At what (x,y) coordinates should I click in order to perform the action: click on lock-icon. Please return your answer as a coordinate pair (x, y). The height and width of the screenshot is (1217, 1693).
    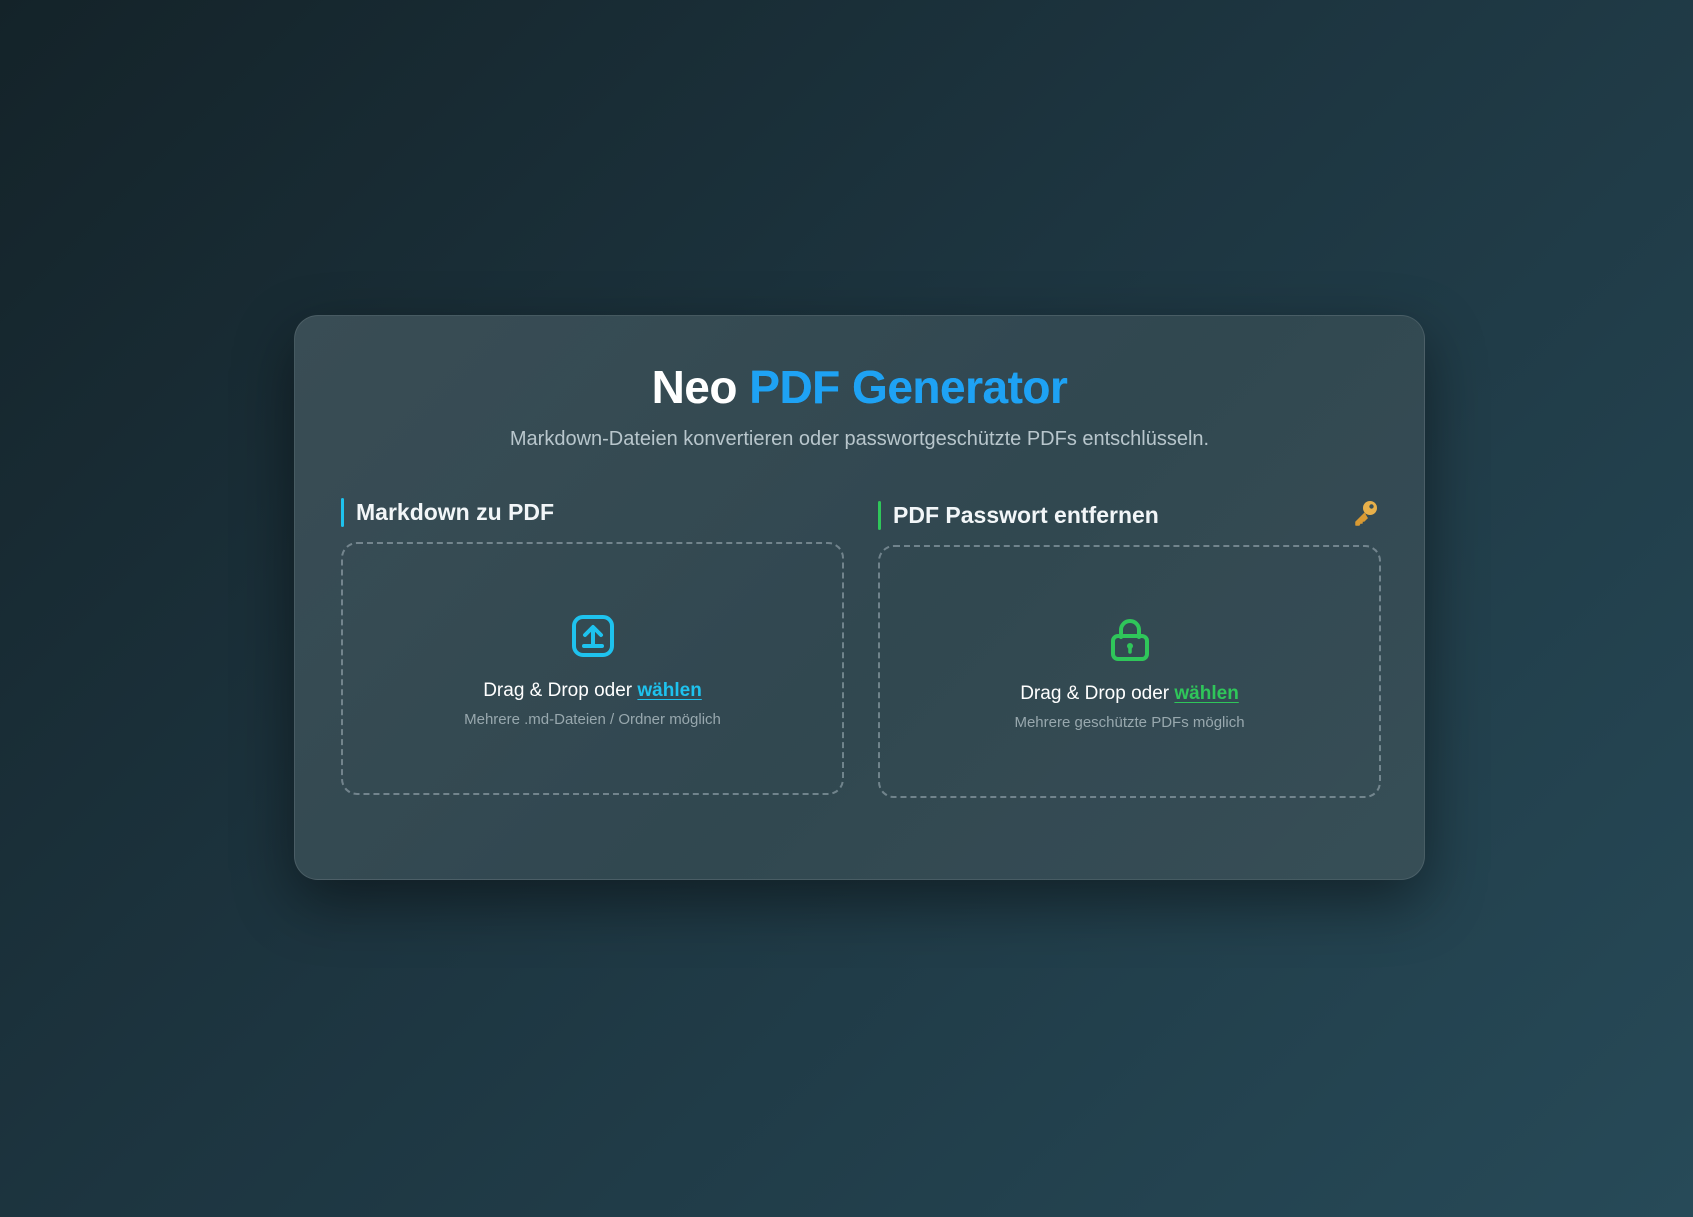
    Looking at the image, I should click on (1129, 640).